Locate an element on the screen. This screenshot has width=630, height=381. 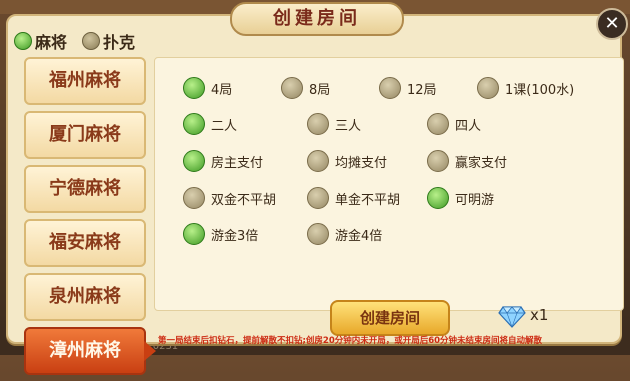
mode-poker: 扑克 is located at coordinates (108, 41).